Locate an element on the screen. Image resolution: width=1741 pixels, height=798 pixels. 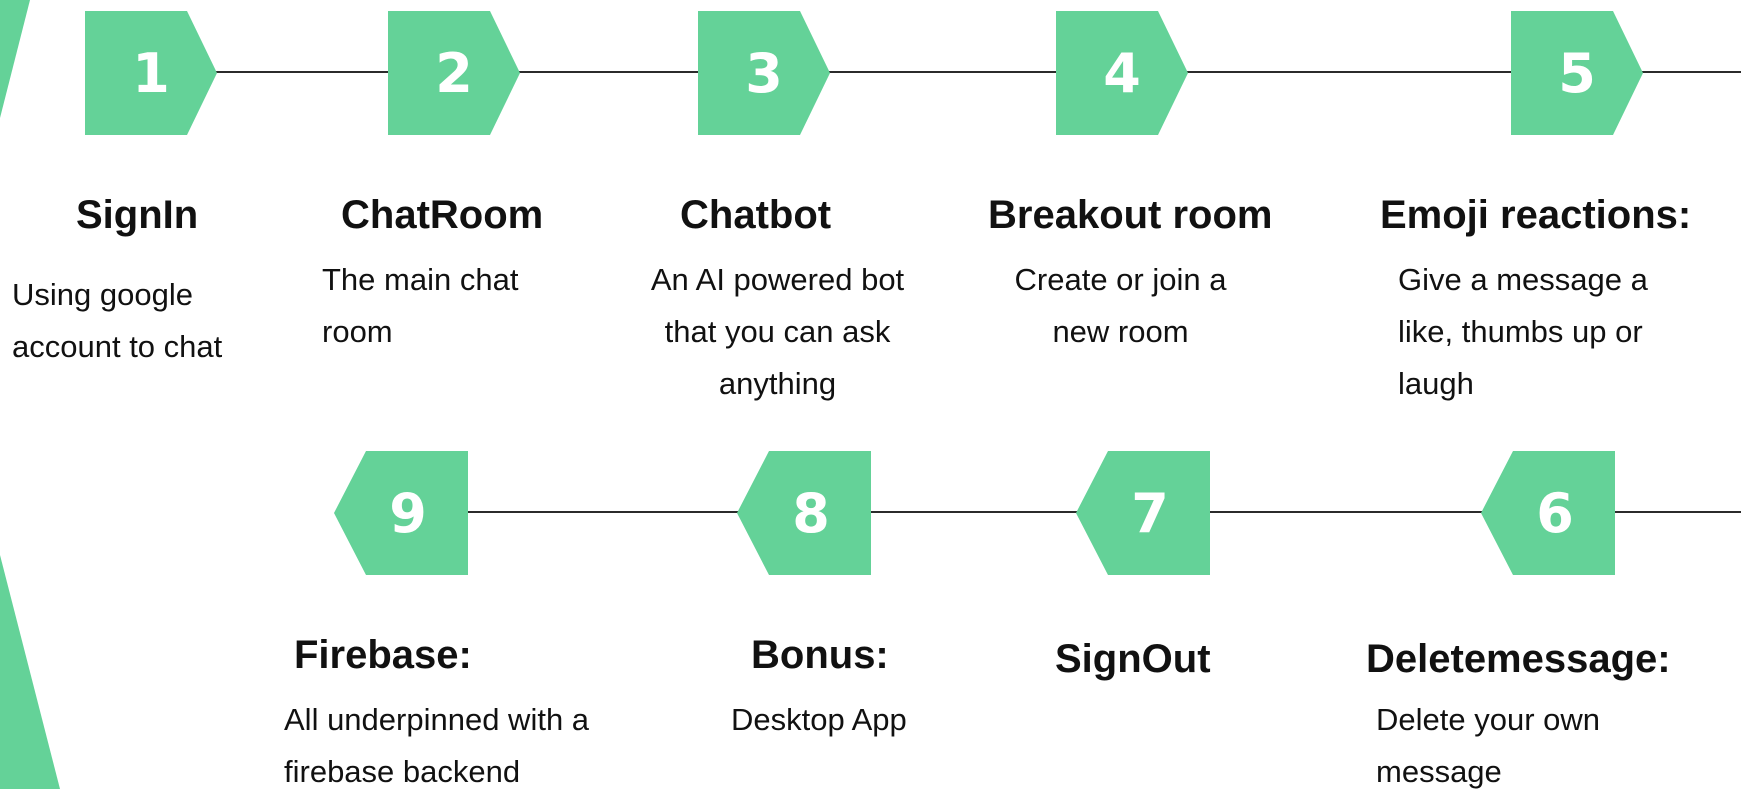
step-badge-5: 5 is located at coordinates (1577, 73).